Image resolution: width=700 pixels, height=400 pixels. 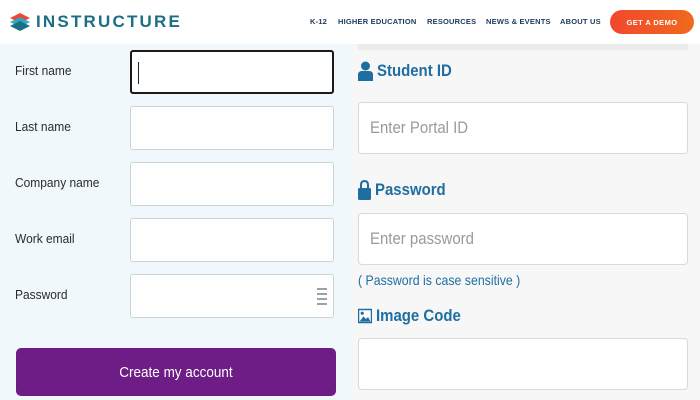 What do you see at coordinates (365, 71) in the screenshot?
I see `user-icon` at bounding box center [365, 71].